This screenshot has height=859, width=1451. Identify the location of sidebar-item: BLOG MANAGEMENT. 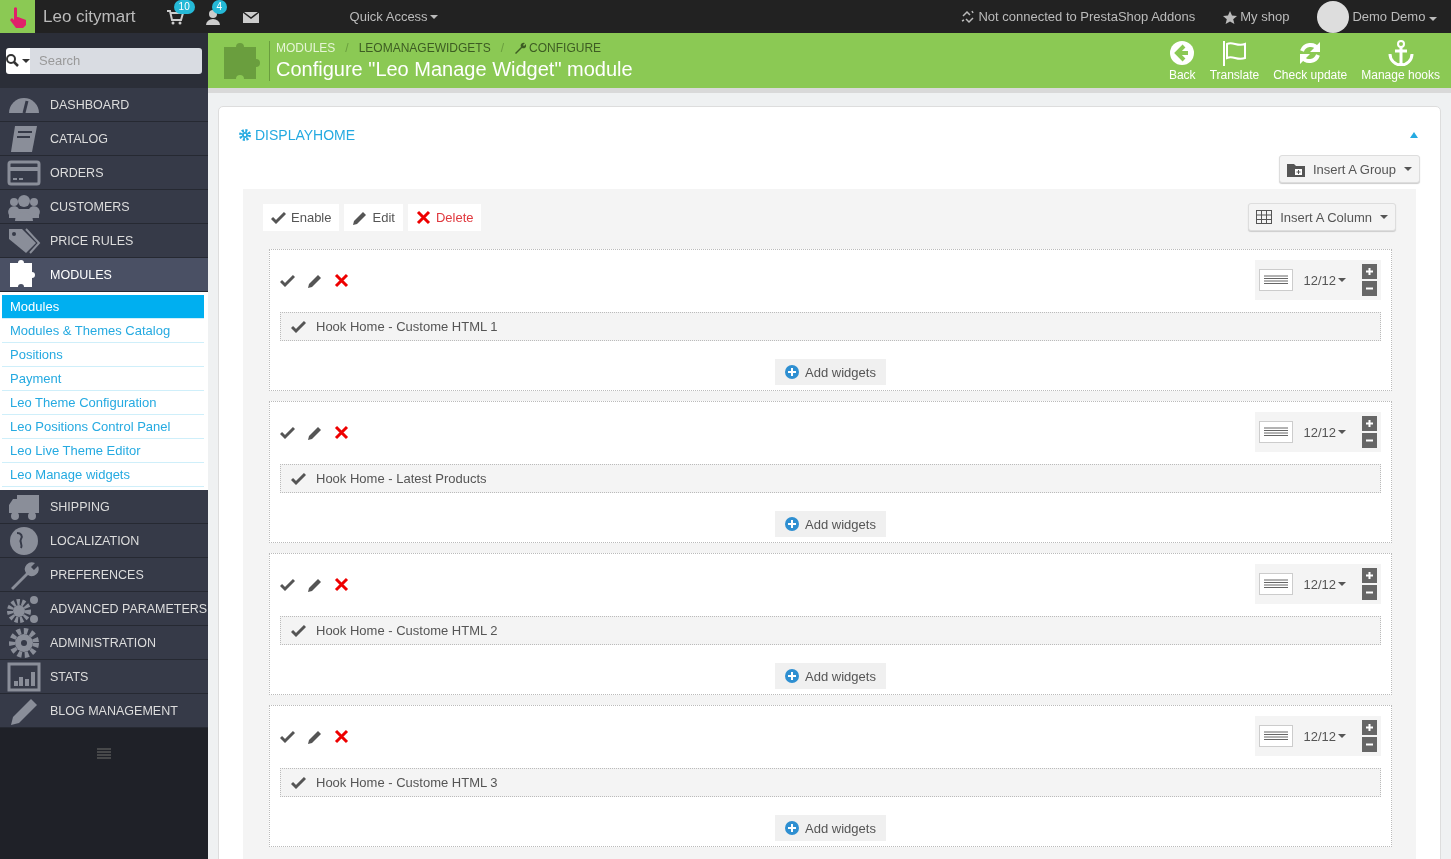
(104, 711).